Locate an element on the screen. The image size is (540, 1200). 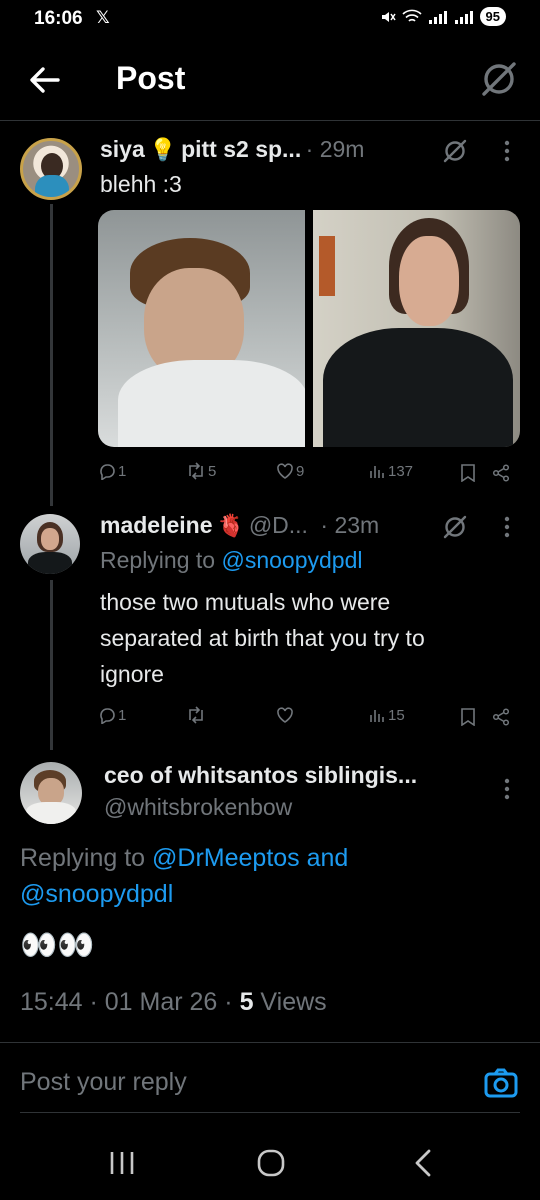
post2-replying-handle: @snoopydpdl is located at coordinates (291, 560).